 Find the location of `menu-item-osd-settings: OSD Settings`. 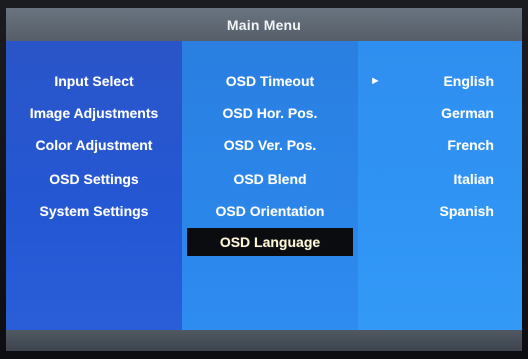

menu-item-osd-settings: OSD Settings is located at coordinates (94, 179).